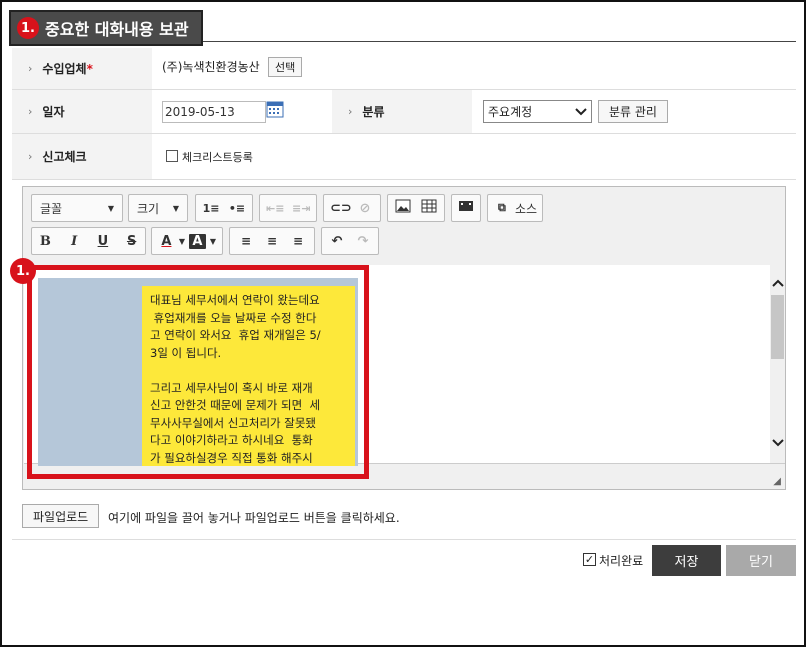 This screenshot has width=806, height=647. Describe the element at coordinates (301, 208) in the screenshot. I see `indent-icon: ≡⇥` at that location.